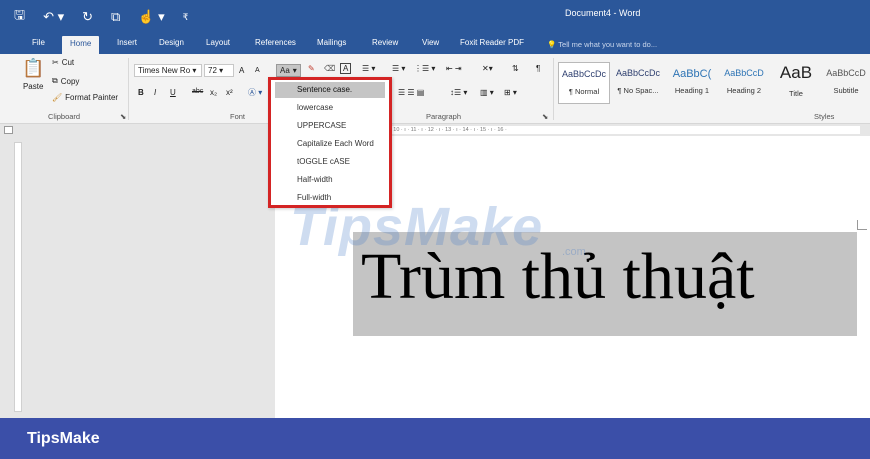  What do you see at coordinates (330, 108) in the screenshot?
I see `menu-item-lowercase: lowercase` at bounding box center [330, 108].